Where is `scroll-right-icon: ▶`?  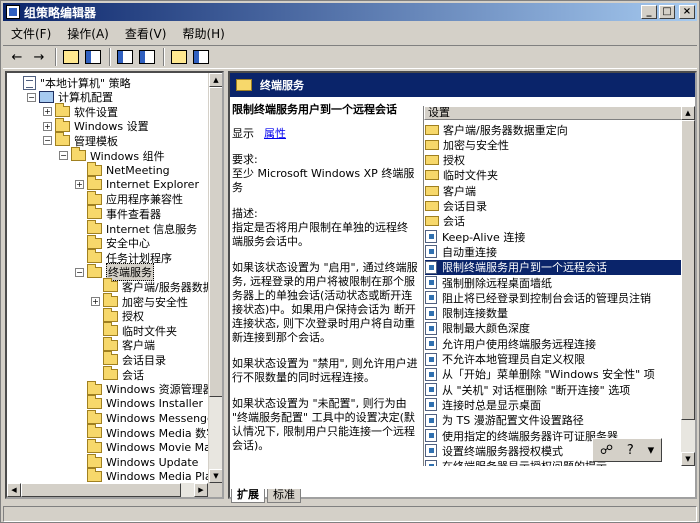 scroll-right-icon: ▶ is located at coordinates (201, 490).